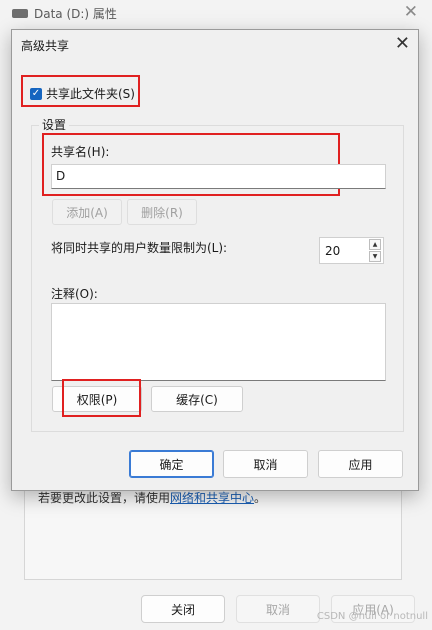 The image size is (432, 630). I want to click on csdn-watermark: CSDN @null or notnull, so click(372, 616).